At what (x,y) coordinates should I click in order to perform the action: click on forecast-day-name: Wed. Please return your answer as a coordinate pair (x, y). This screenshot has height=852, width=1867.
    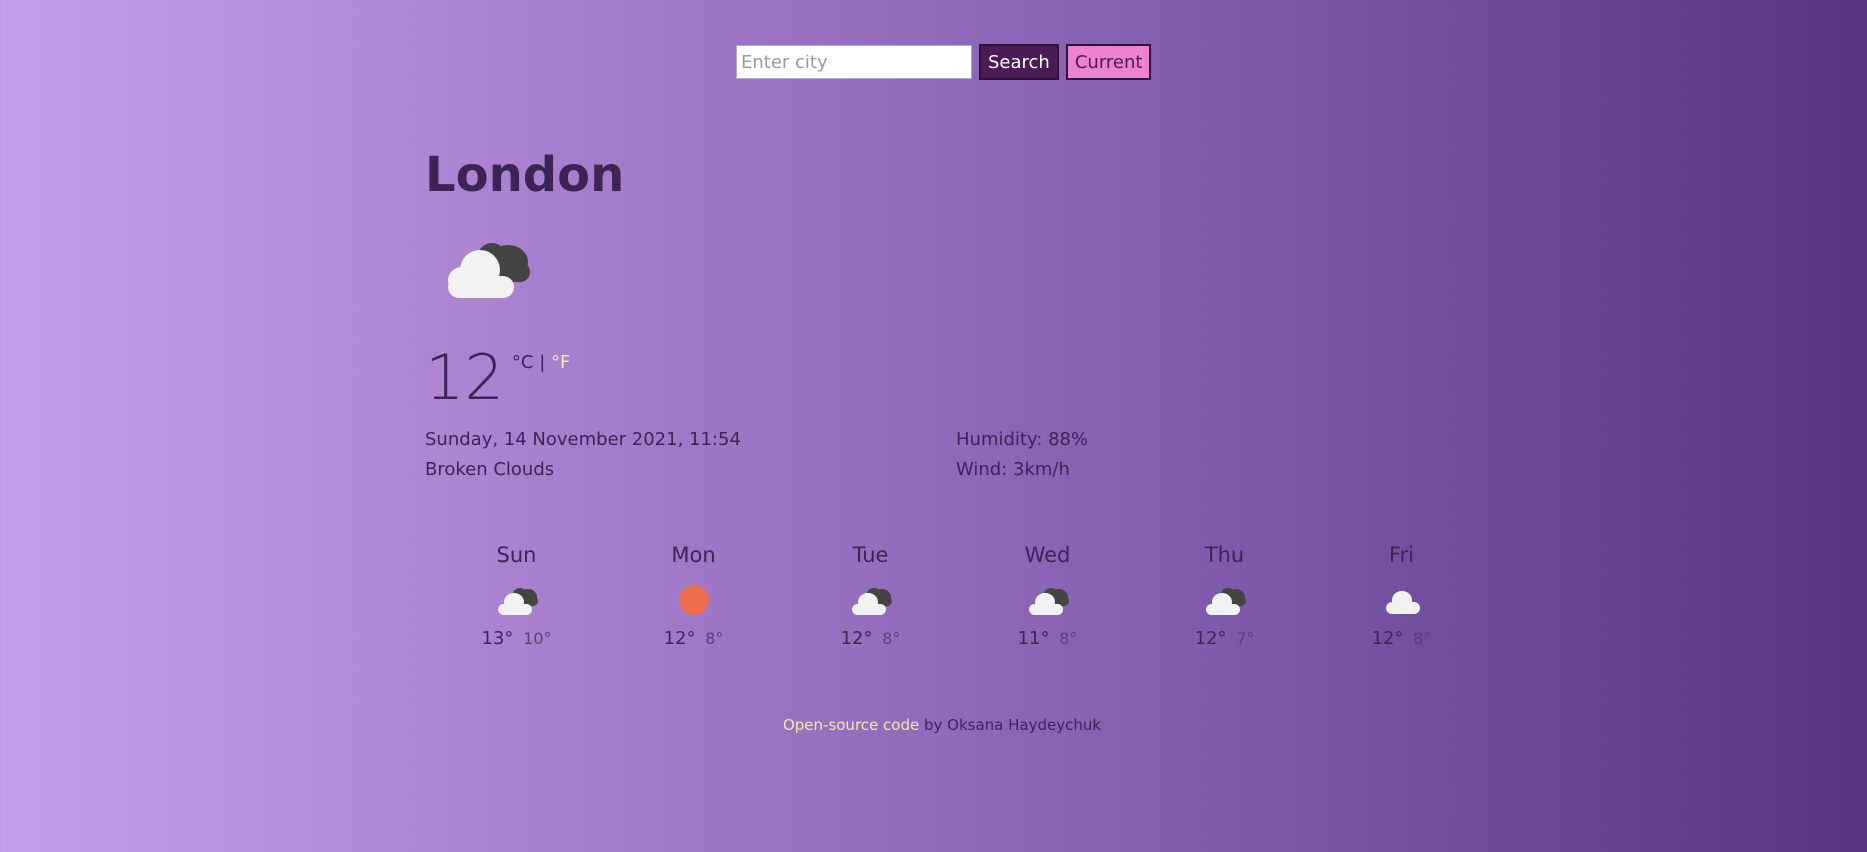
    Looking at the image, I should click on (1047, 555).